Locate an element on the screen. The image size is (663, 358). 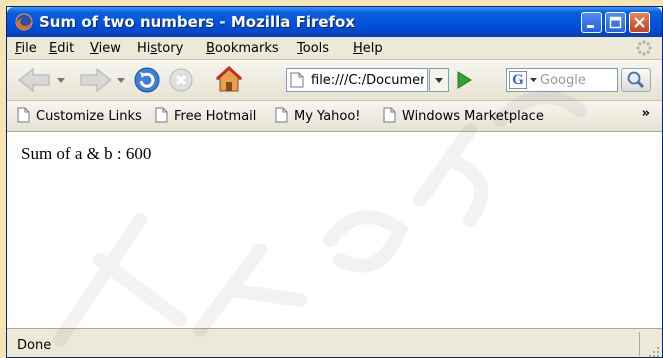
go-icon is located at coordinates (464, 80).